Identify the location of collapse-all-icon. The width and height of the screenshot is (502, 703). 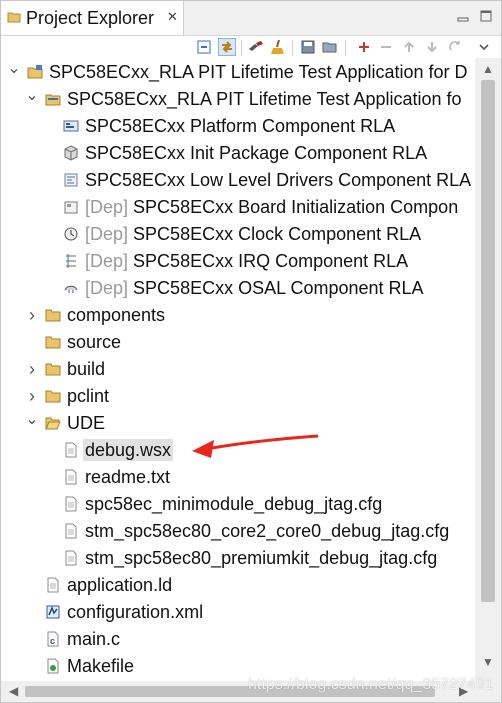
(204, 47).